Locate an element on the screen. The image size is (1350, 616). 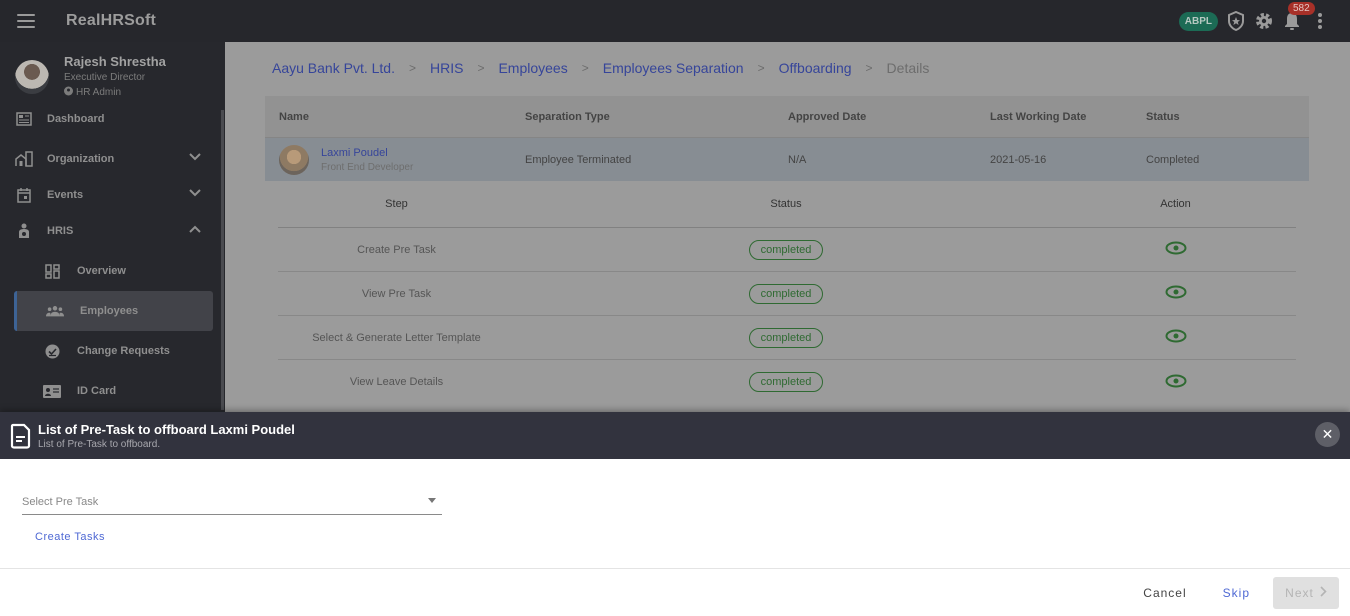
breadcrumb-employees: Employees is located at coordinates (532, 68).